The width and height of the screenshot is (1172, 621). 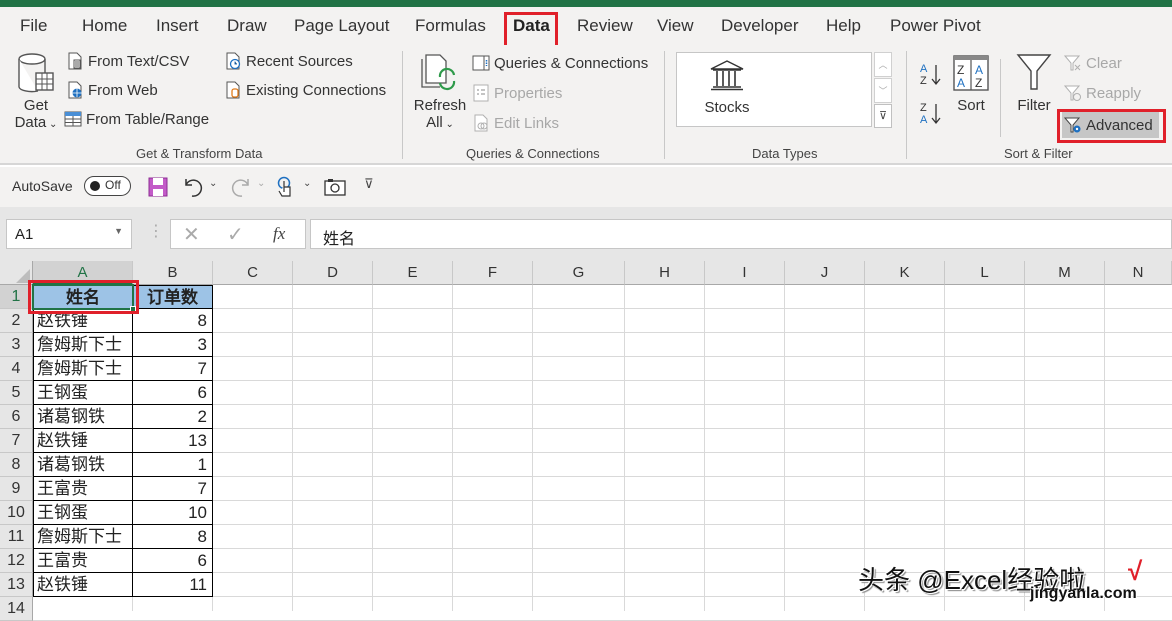 What do you see at coordinates (285, 187) in the screenshot?
I see `touch-mode-icon` at bounding box center [285, 187].